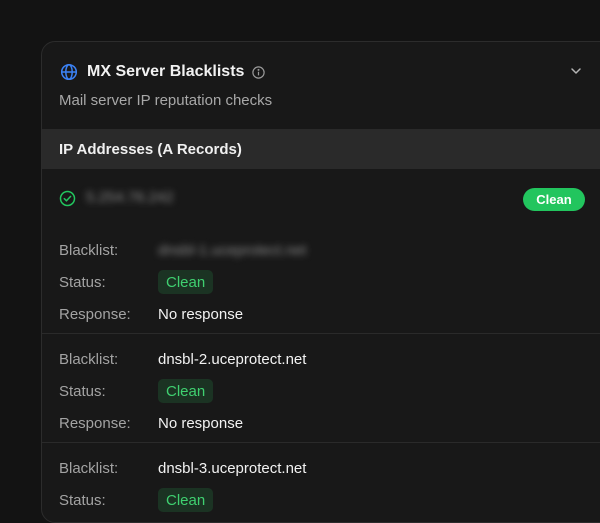 This screenshot has height=523, width=600. Describe the element at coordinates (67, 198) in the screenshot. I see `check-circle-icon` at that location.